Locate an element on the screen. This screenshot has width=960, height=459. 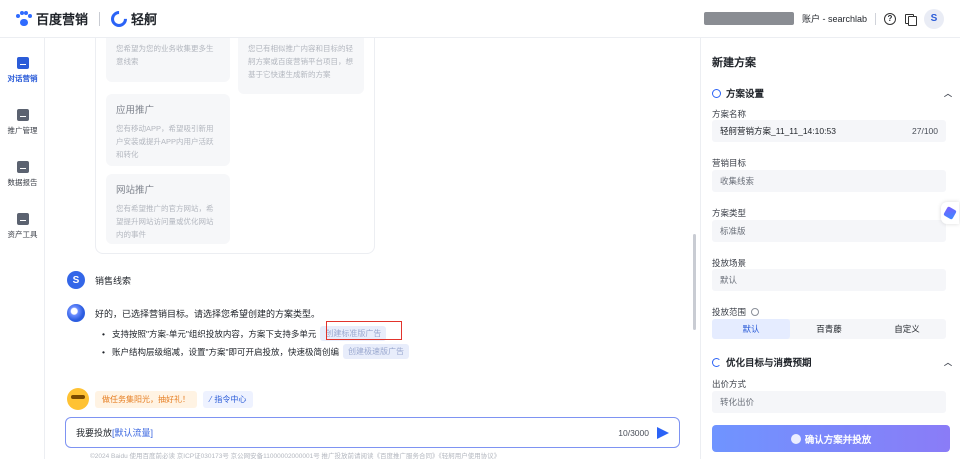
goal-field: 收集线索 is located at coordinates (829, 181).